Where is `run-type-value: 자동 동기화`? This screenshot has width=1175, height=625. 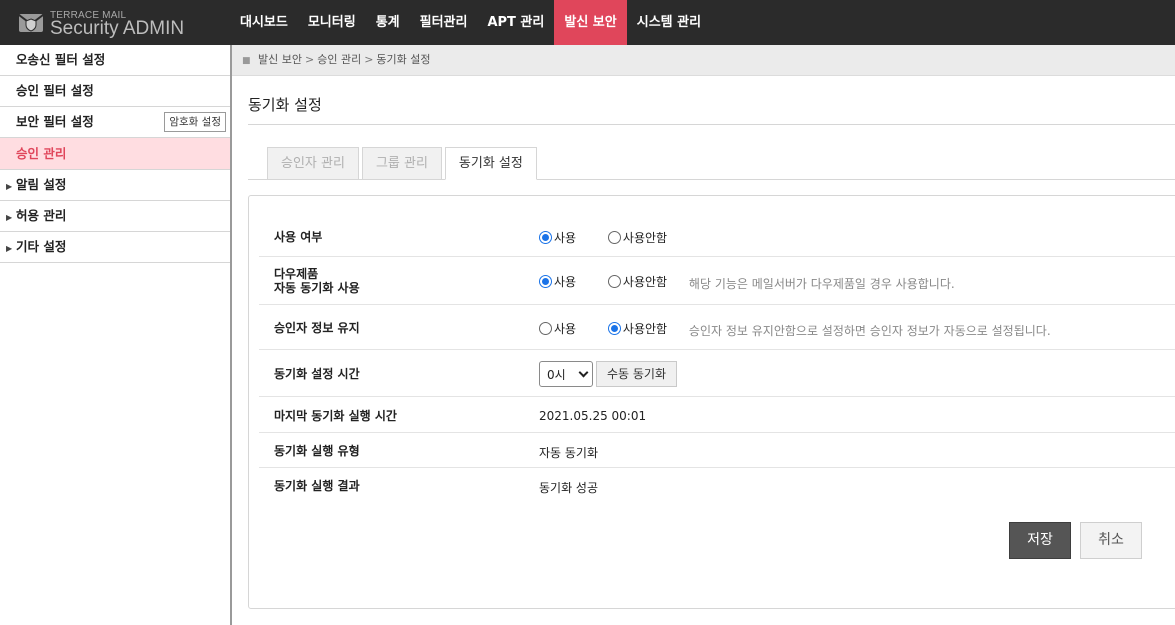 run-type-value: 자동 동기화 is located at coordinates (569, 453).